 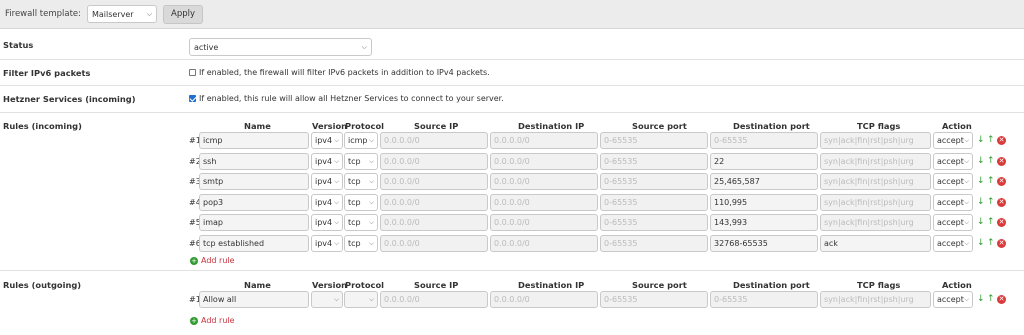 I want to click on action-value: accept, so click(x=950, y=181).